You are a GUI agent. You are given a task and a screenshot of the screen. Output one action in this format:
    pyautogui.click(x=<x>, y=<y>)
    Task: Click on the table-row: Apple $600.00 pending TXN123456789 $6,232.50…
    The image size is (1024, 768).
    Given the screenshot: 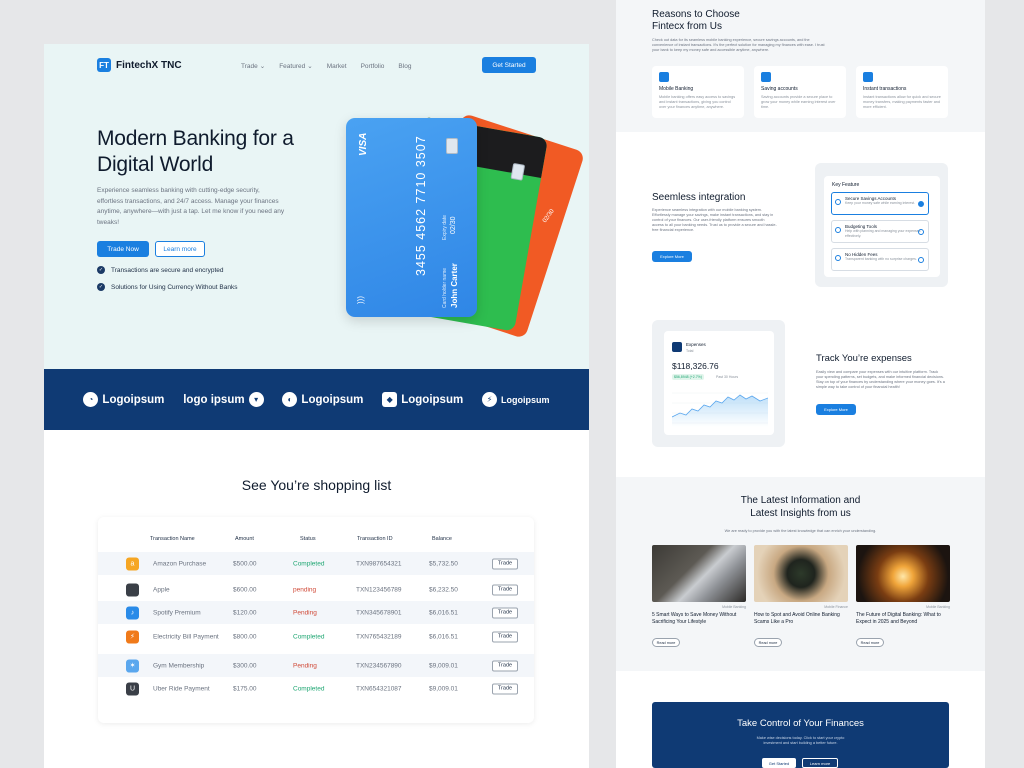 What is the action you would take?
    pyautogui.click(x=316, y=589)
    